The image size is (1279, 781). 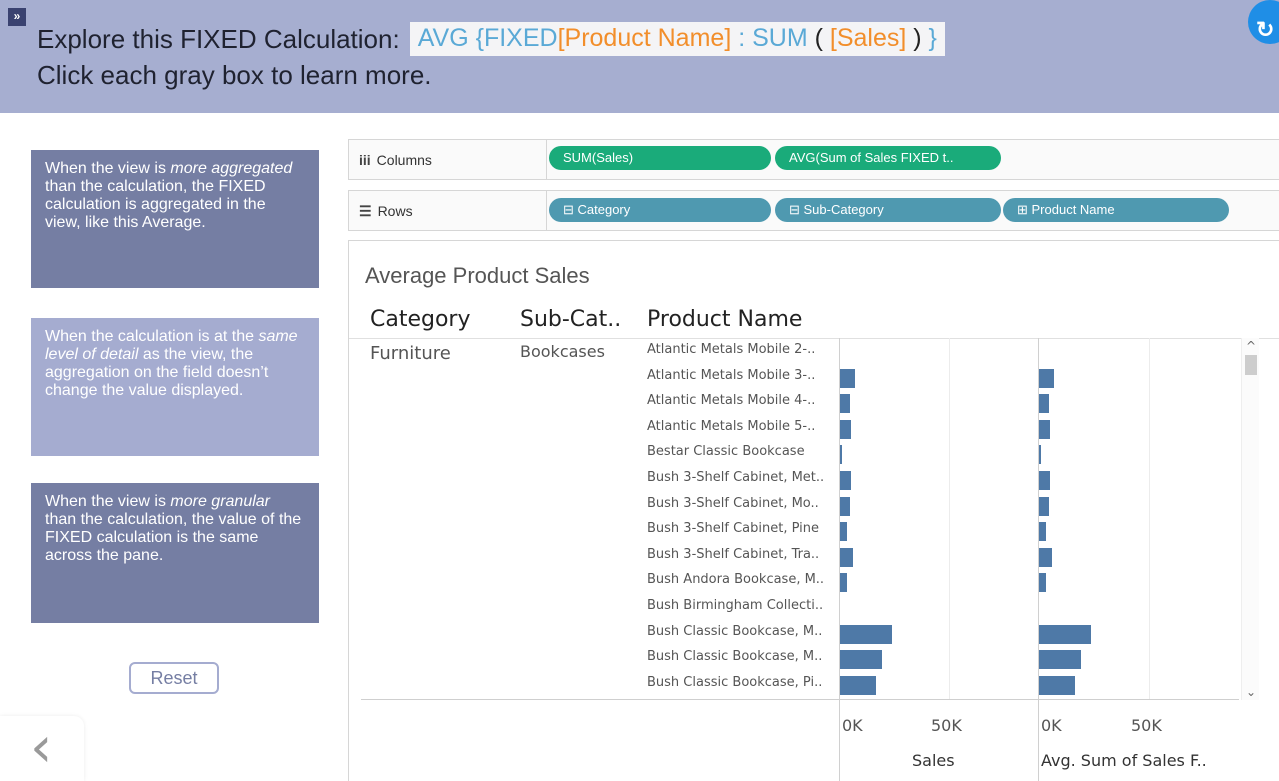 I want to click on formula-field-sales: [Sales], so click(x=868, y=38).